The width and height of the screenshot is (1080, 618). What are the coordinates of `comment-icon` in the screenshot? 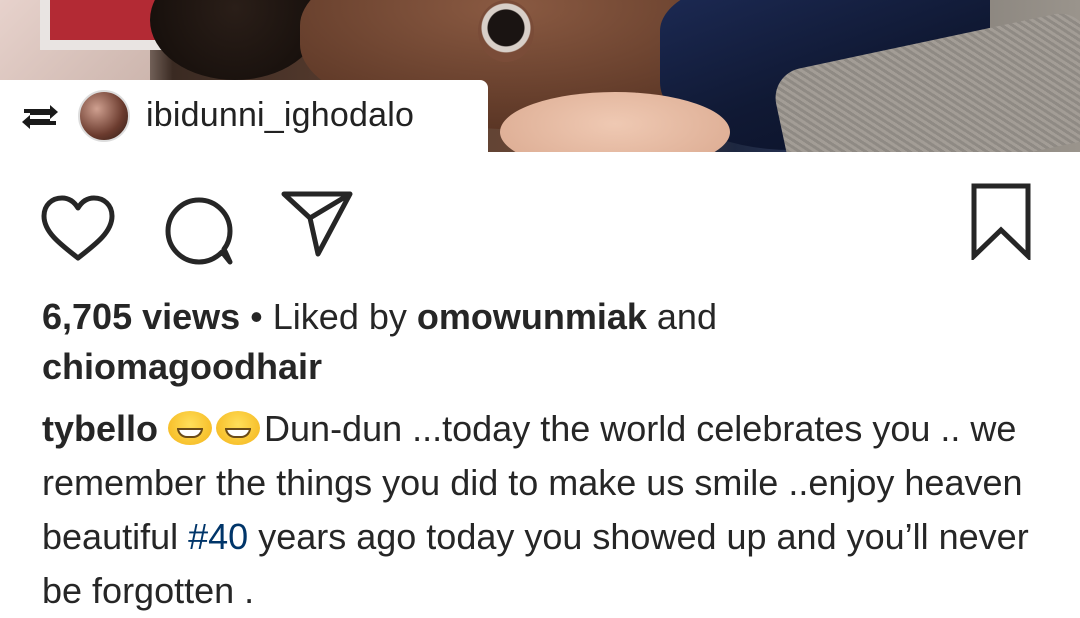 It's located at (199, 231).